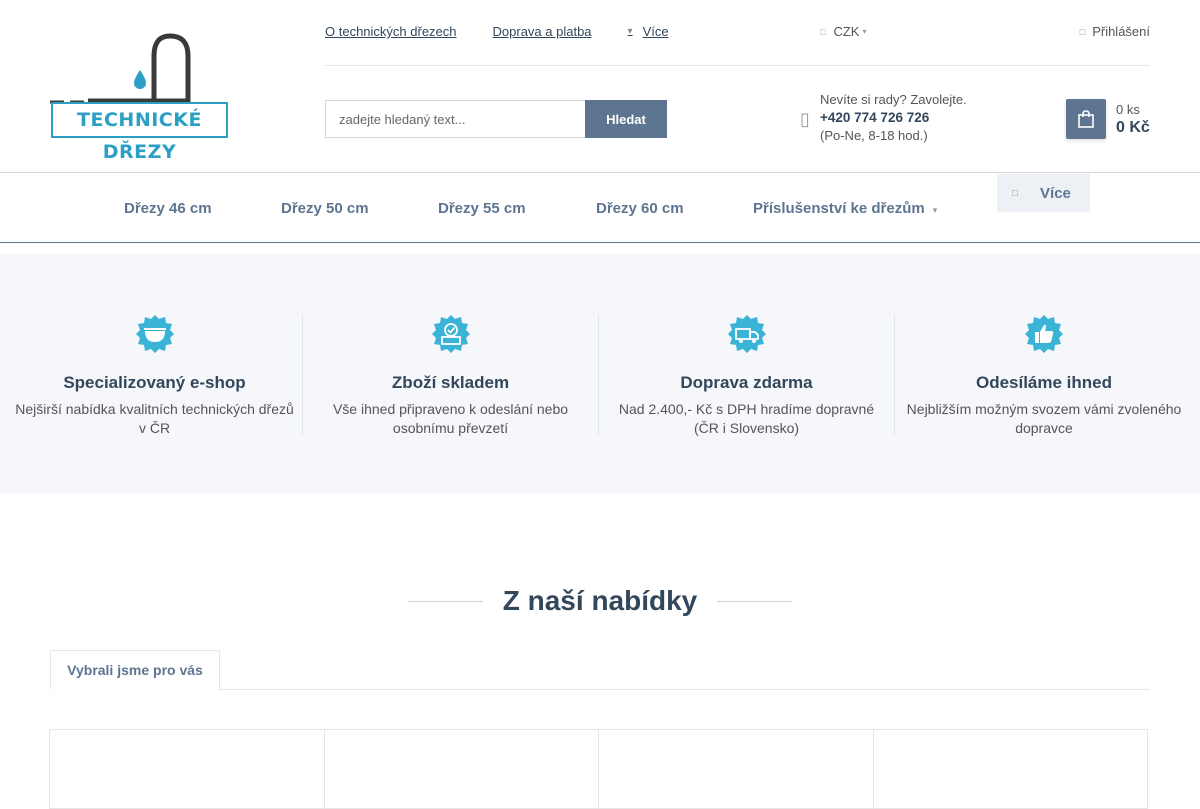  I want to click on shopping-bag-icon, so click(1086, 119).